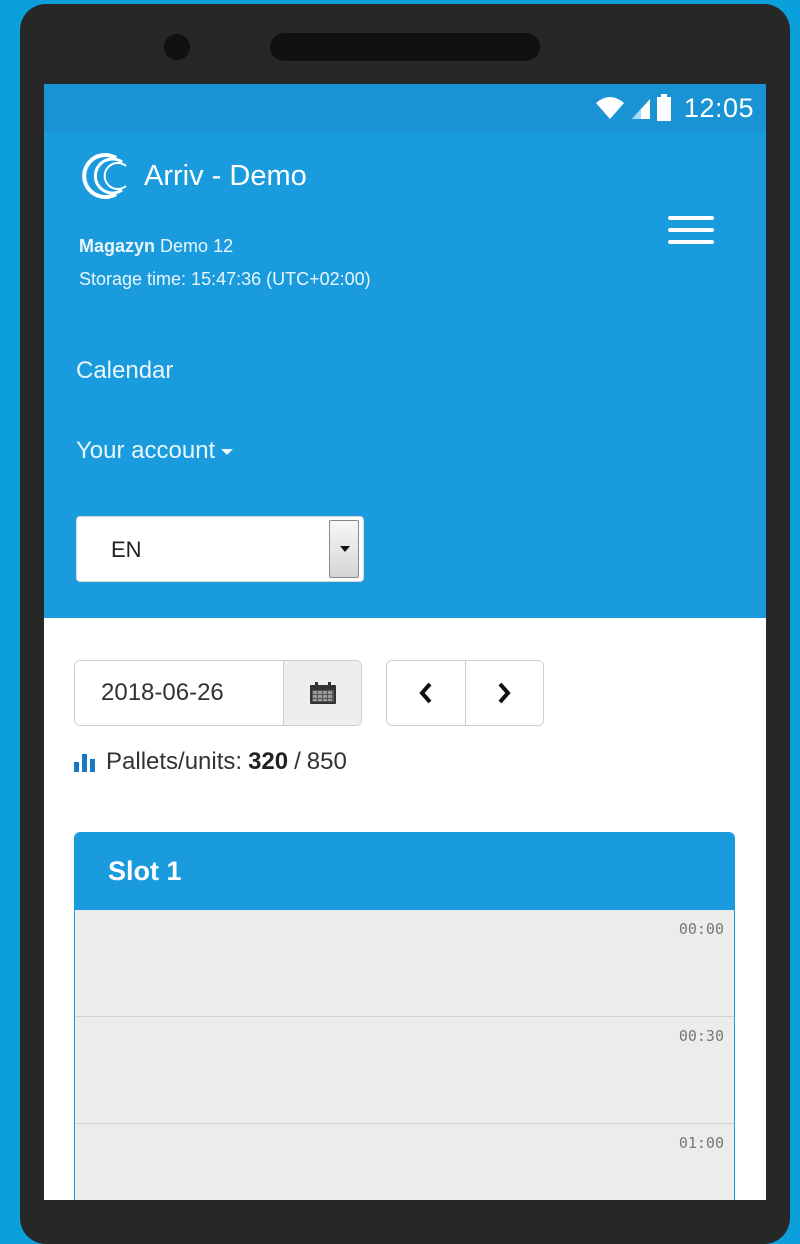 This screenshot has height=1244, width=800. I want to click on dropdown-arrow-icon, so click(344, 549).